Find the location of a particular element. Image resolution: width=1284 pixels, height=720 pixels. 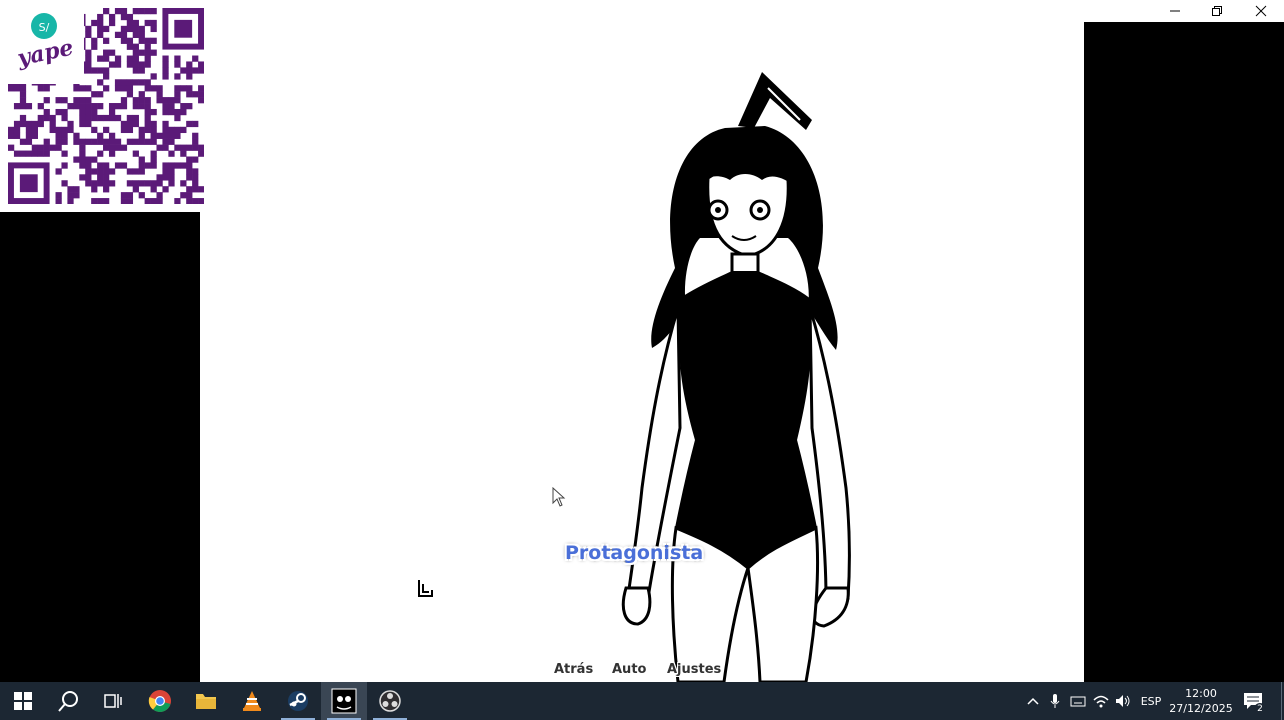

letterbox-left is located at coordinates (100, 447).